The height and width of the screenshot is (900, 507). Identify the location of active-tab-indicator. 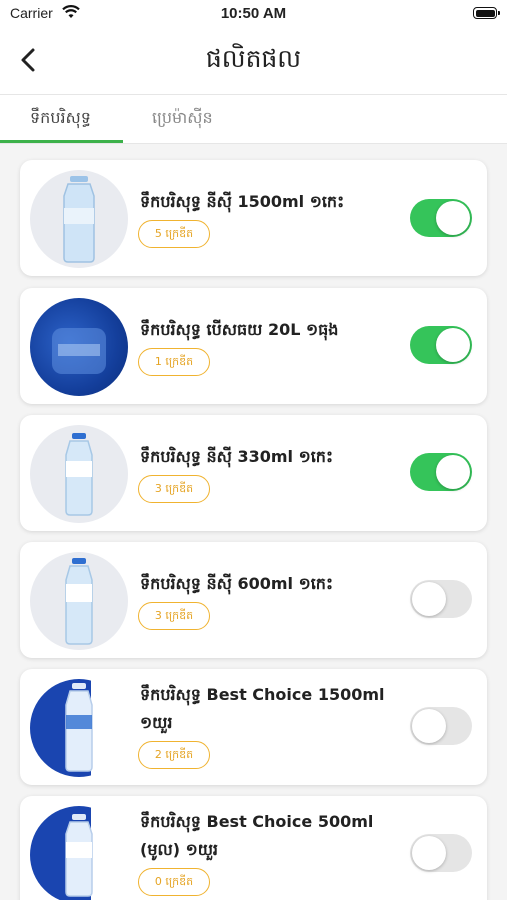
(61, 141).